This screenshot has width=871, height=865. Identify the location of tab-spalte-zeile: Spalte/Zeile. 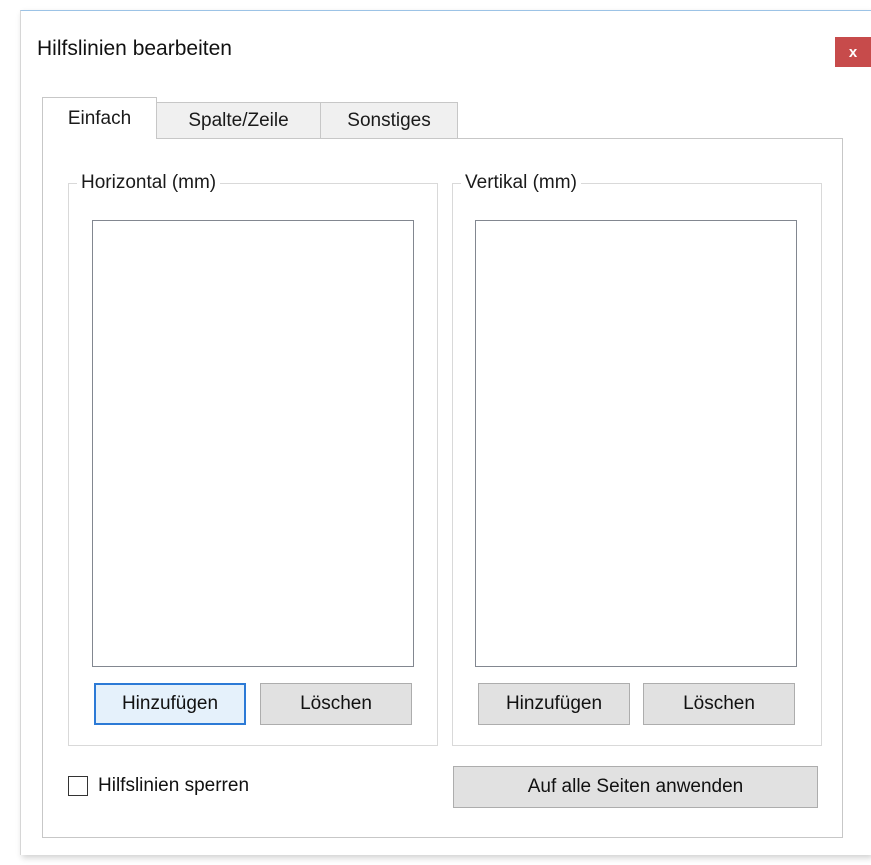
(238, 120).